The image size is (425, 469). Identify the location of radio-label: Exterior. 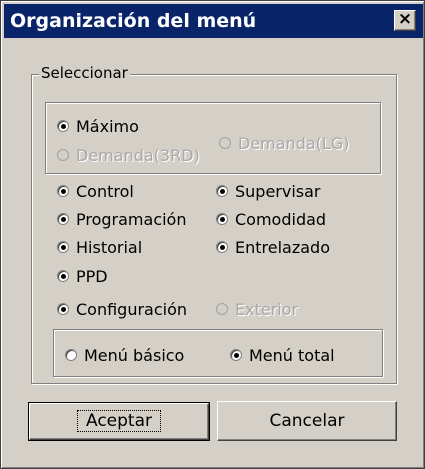
(267, 309).